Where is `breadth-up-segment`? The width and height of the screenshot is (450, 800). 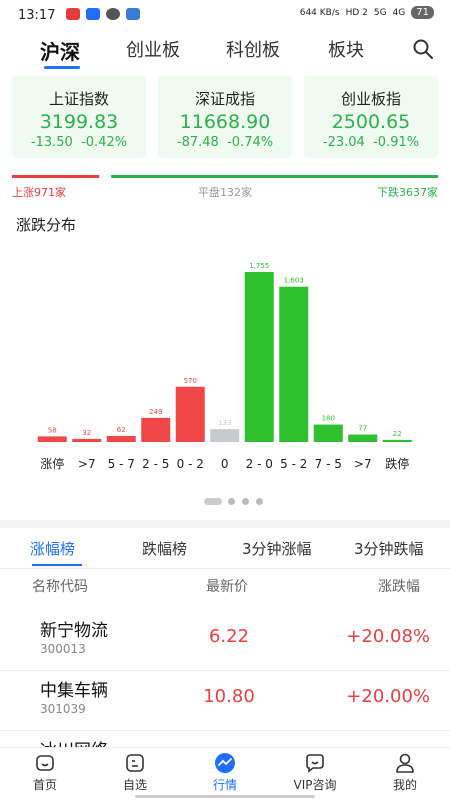
breadth-up-segment is located at coordinates (56, 176).